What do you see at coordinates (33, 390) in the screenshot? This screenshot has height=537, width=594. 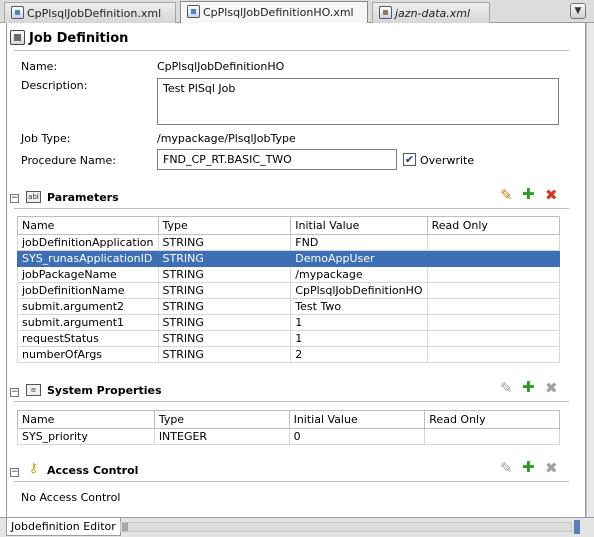 I see `system-properties-icon: ≡` at bounding box center [33, 390].